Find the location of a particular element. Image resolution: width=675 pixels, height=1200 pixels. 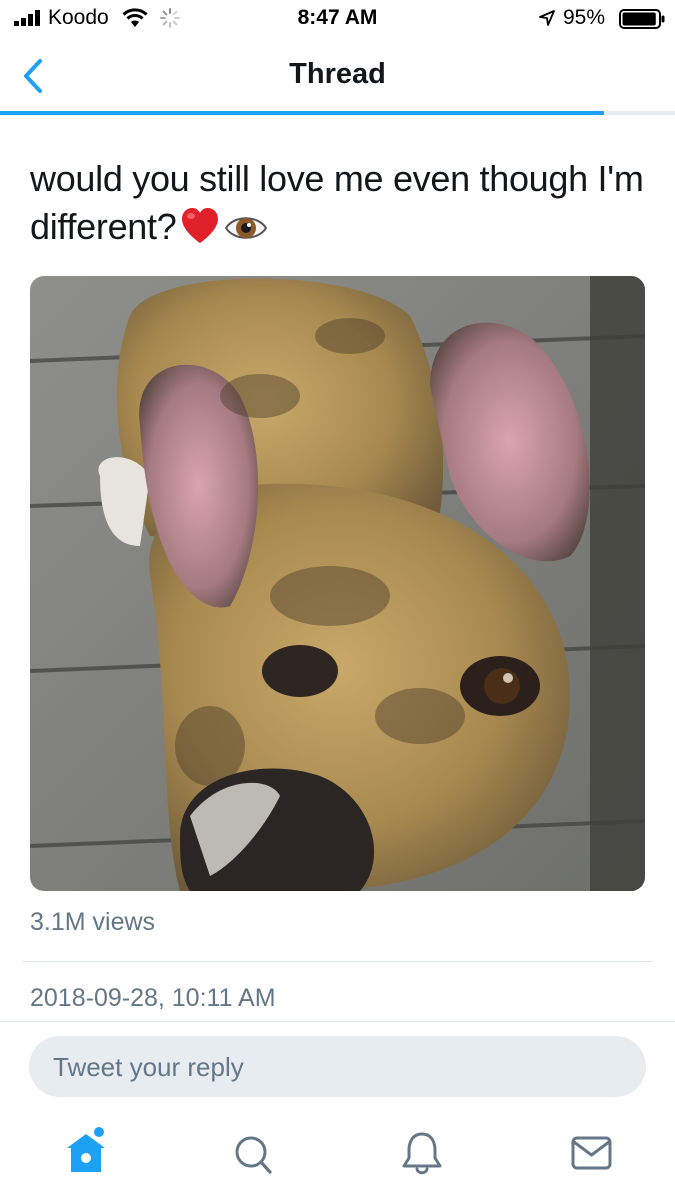

tab-messages is located at coordinates (592, 1152).